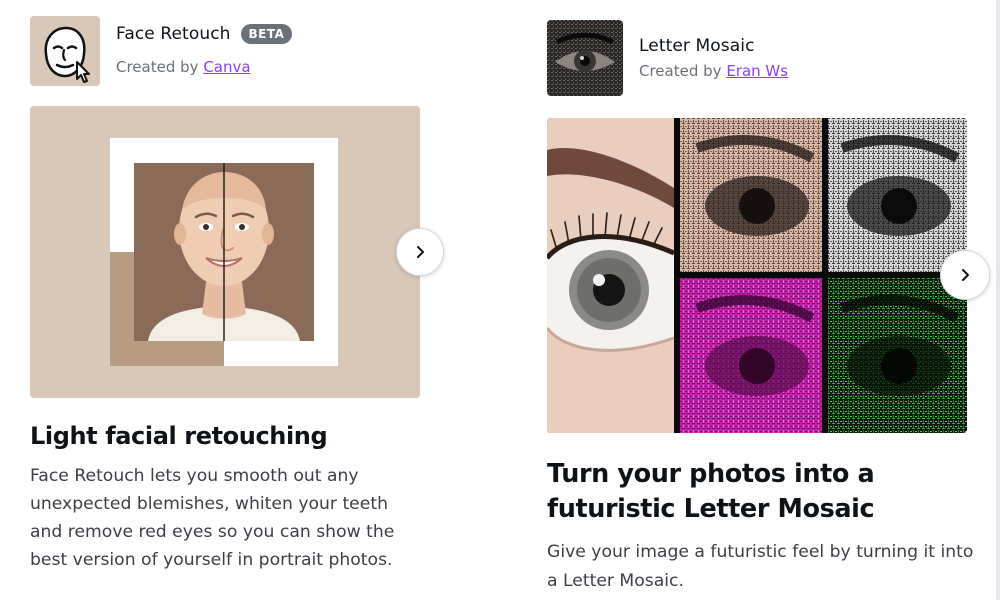 Image resolution: width=1000 pixels, height=600 pixels. I want to click on face-cursor-icon, so click(65, 51).